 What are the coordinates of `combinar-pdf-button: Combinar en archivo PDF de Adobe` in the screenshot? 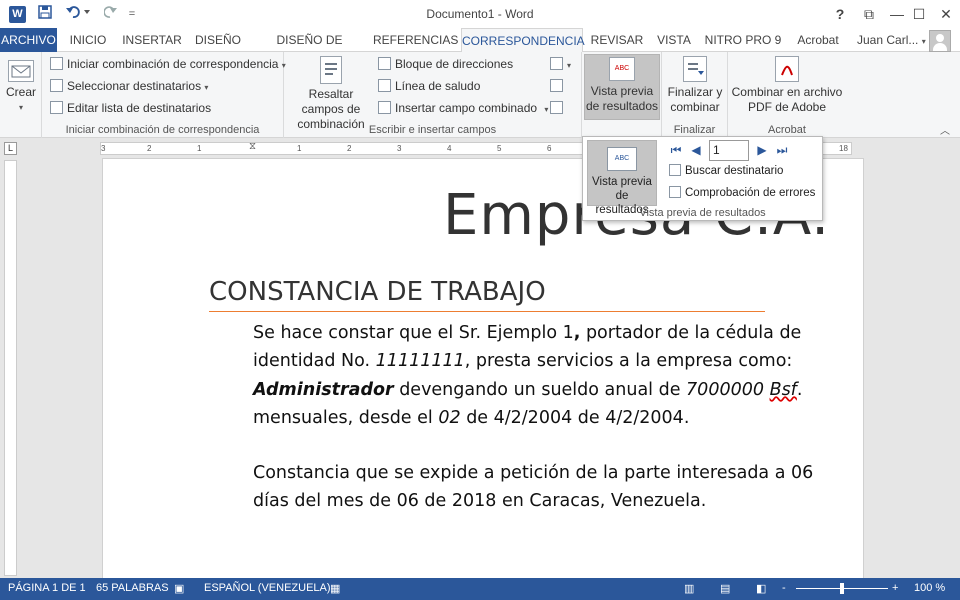 It's located at (787, 84).